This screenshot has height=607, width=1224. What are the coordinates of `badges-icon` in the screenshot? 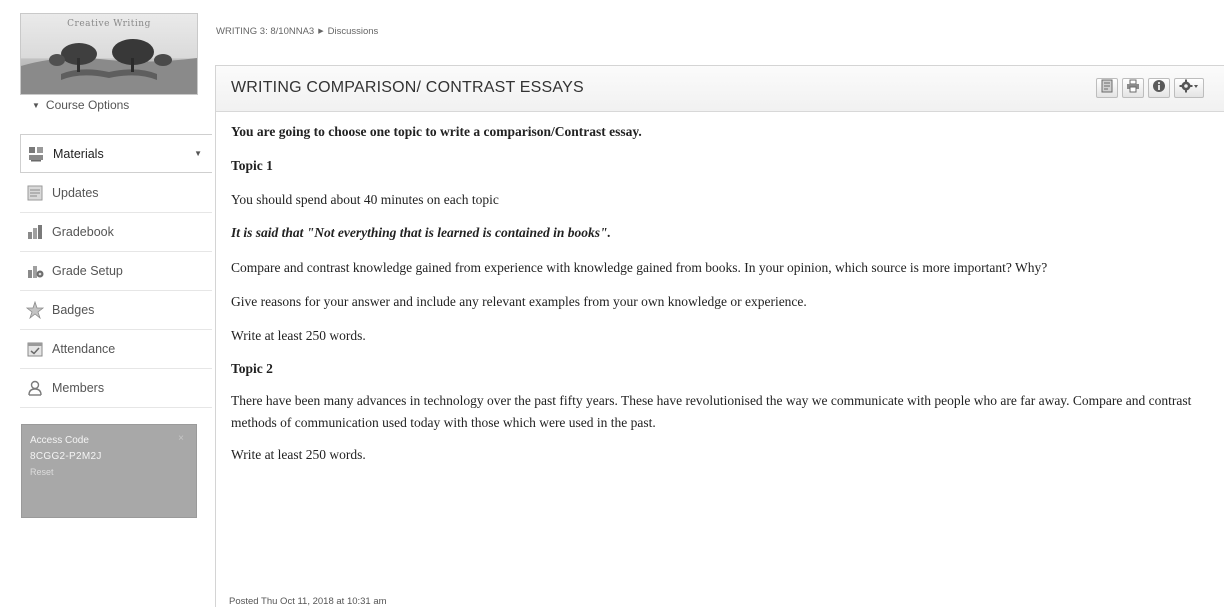 It's located at (35, 309).